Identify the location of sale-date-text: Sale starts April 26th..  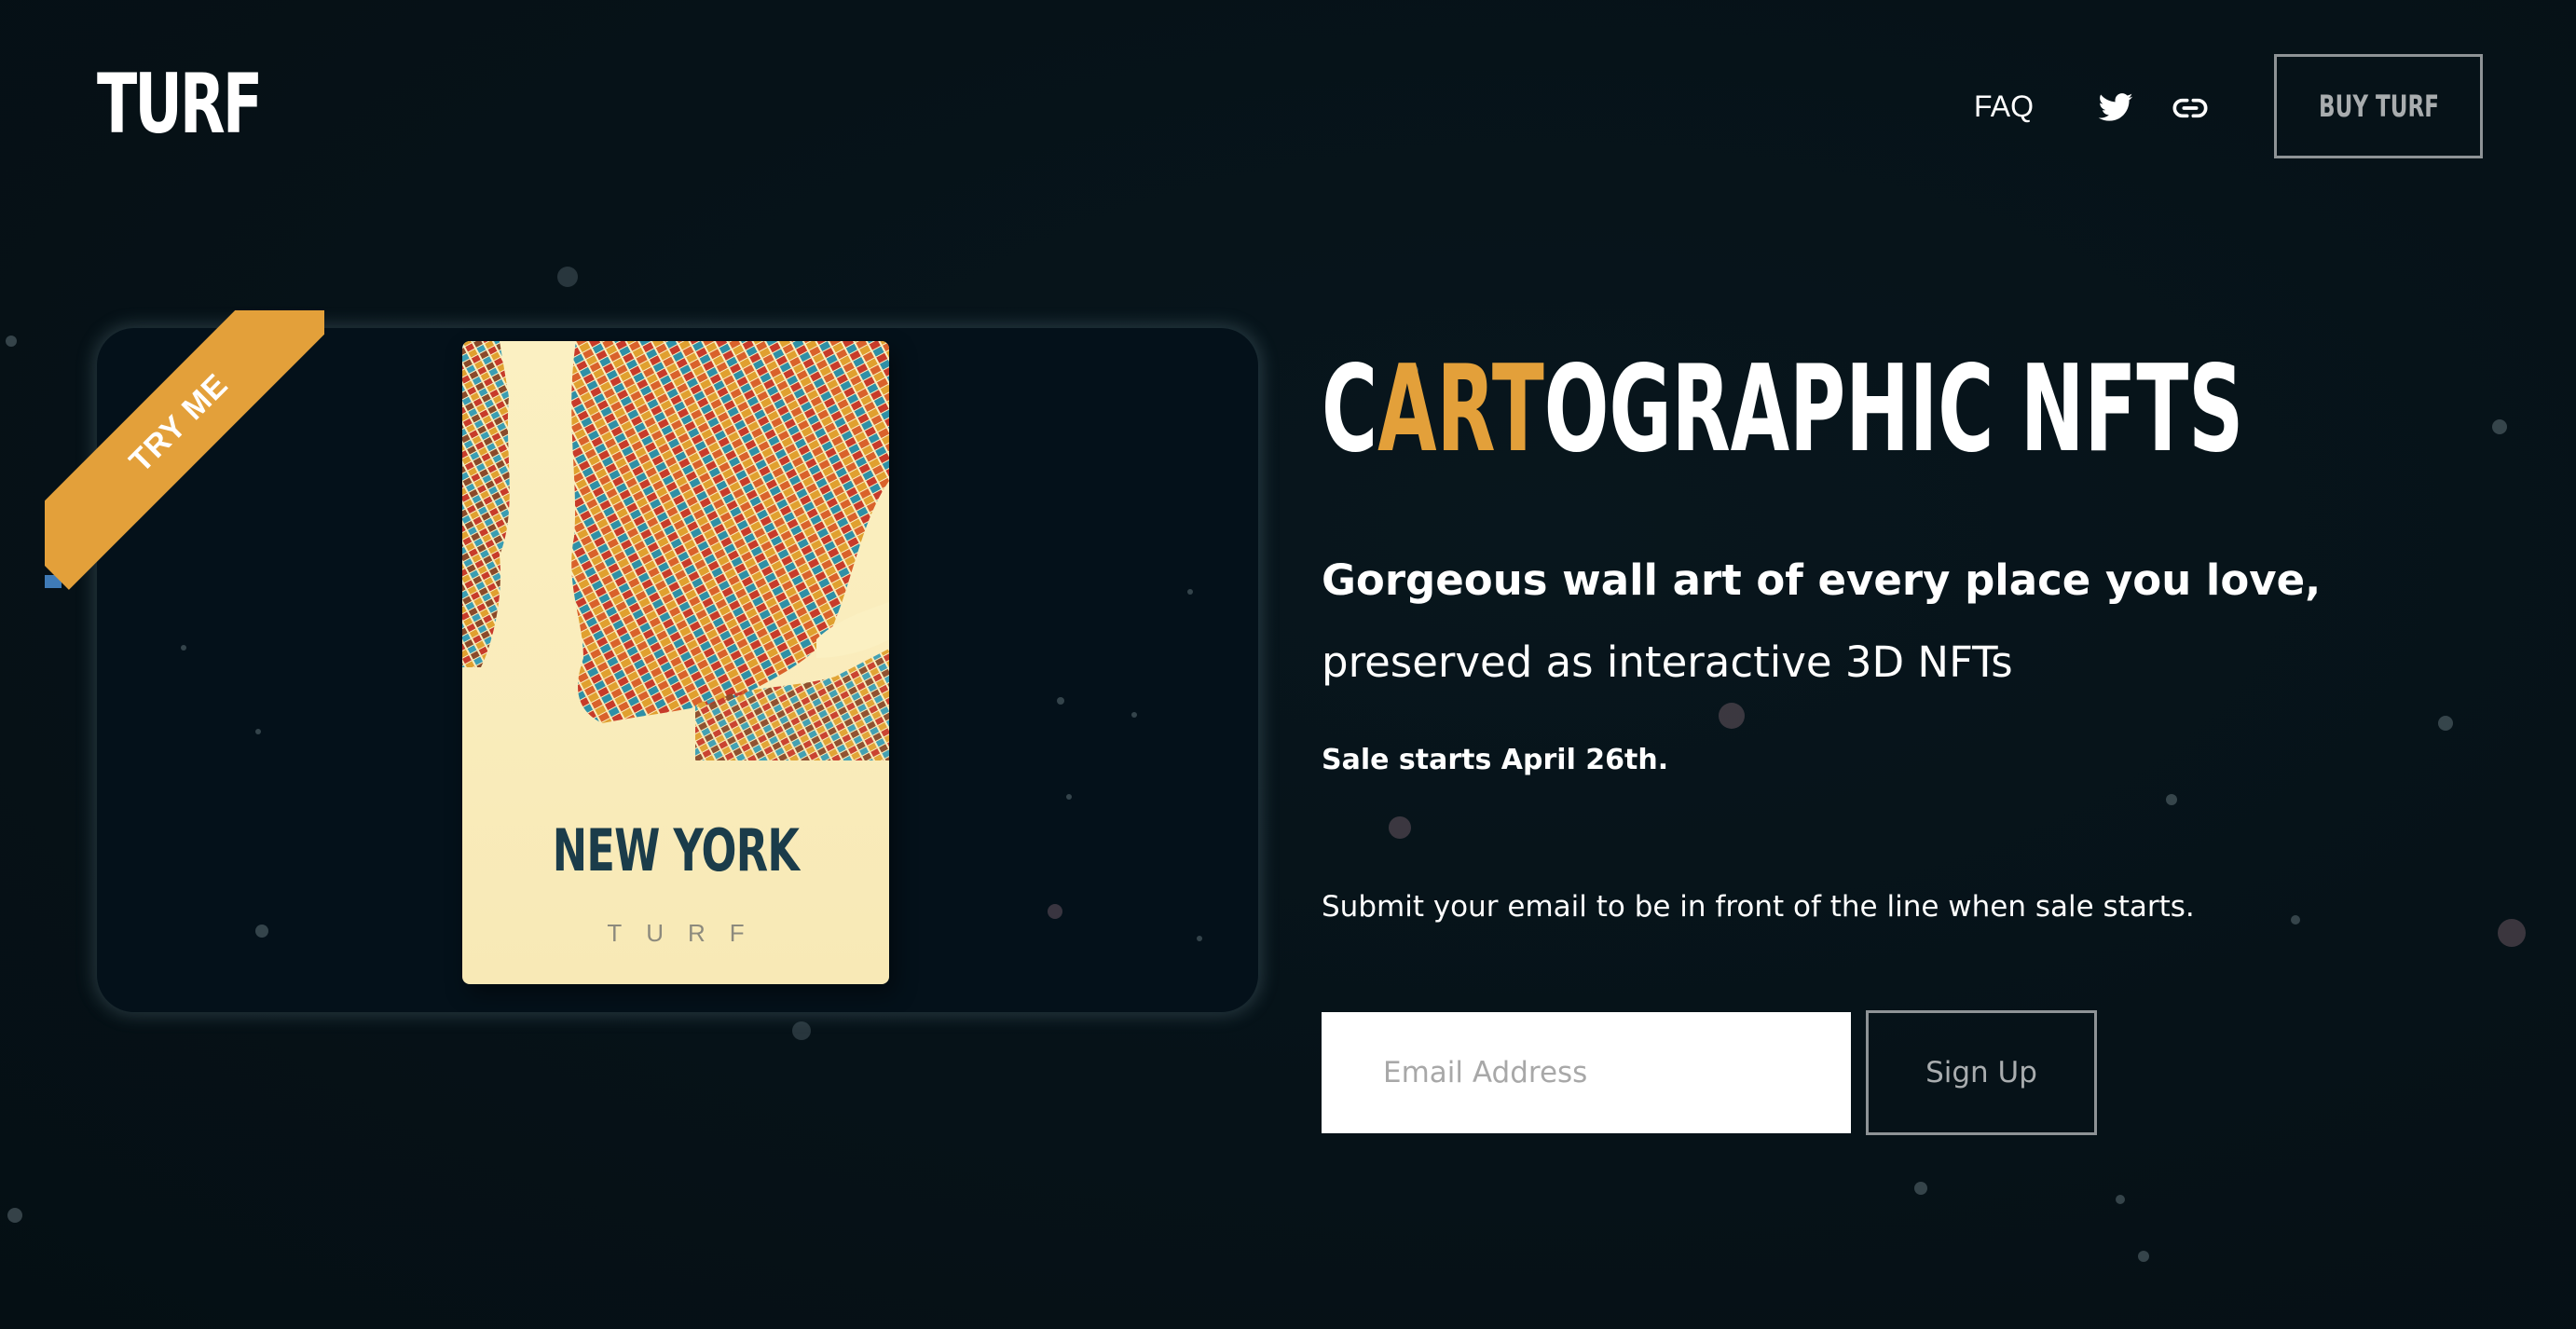
(1495, 760).